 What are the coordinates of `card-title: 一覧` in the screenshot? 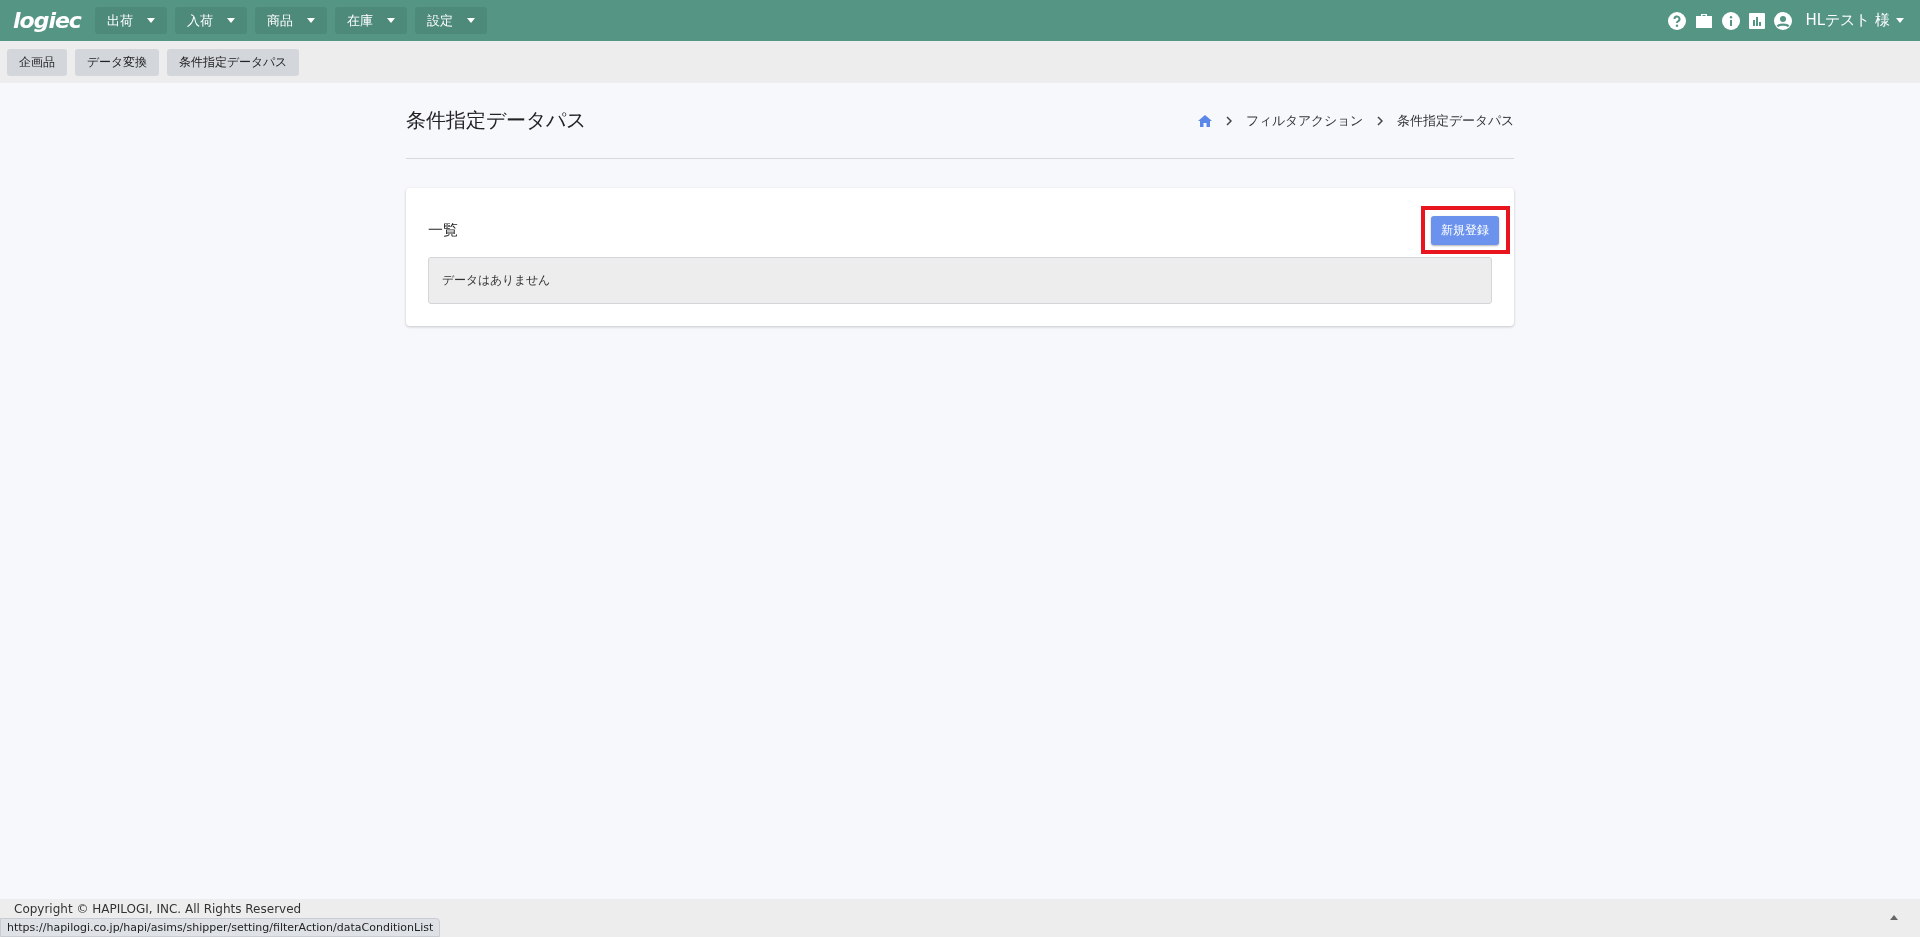 It's located at (443, 230).